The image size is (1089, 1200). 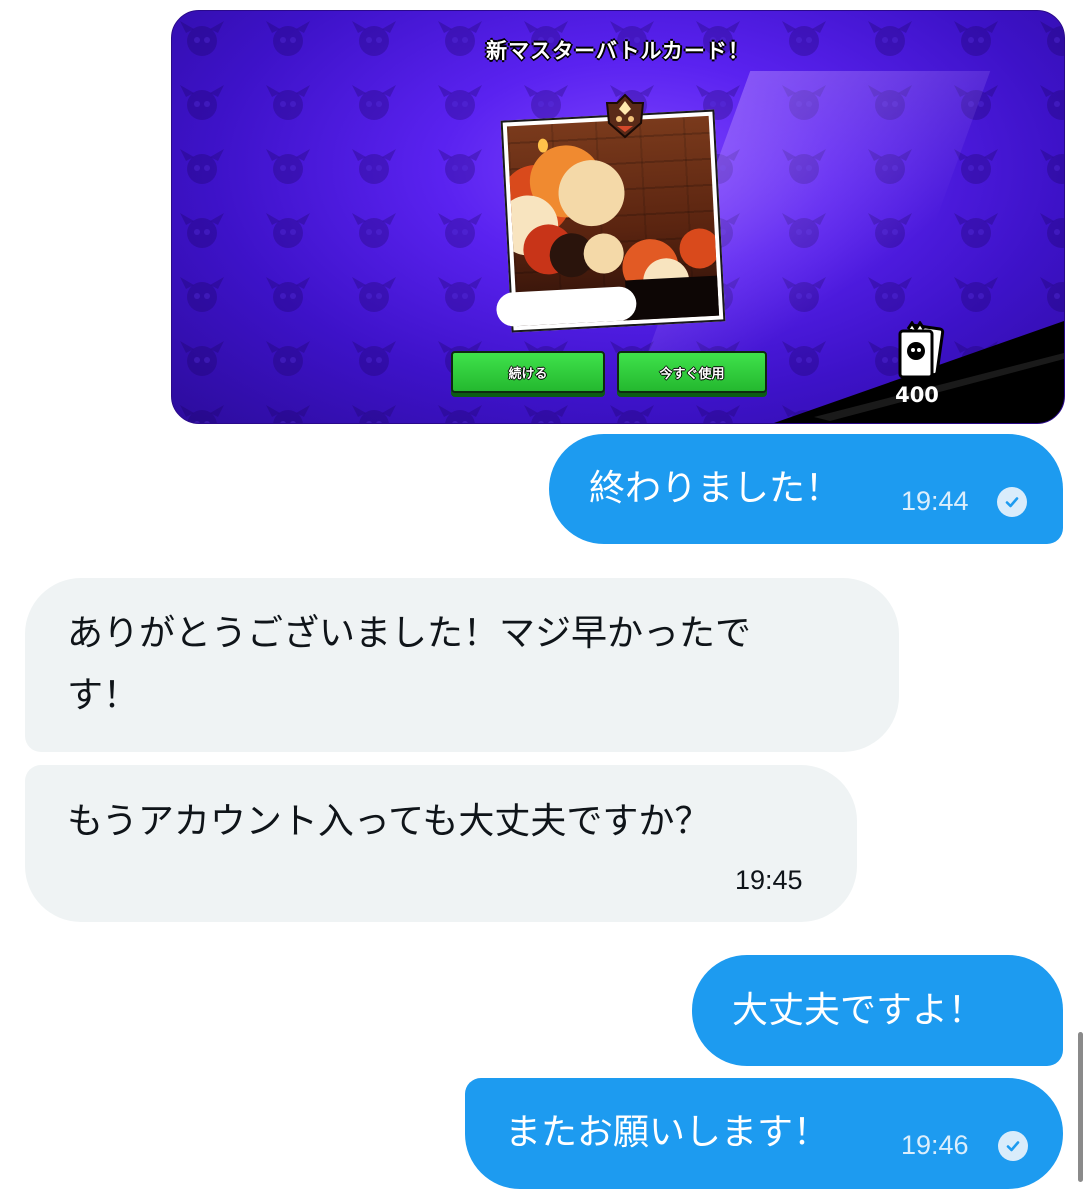 What do you see at coordinates (441, 843) in the screenshot?
I see `incoming-message-bubble: もうアカウント入っても大丈夫ですか？ 19:45` at bounding box center [441, 843].